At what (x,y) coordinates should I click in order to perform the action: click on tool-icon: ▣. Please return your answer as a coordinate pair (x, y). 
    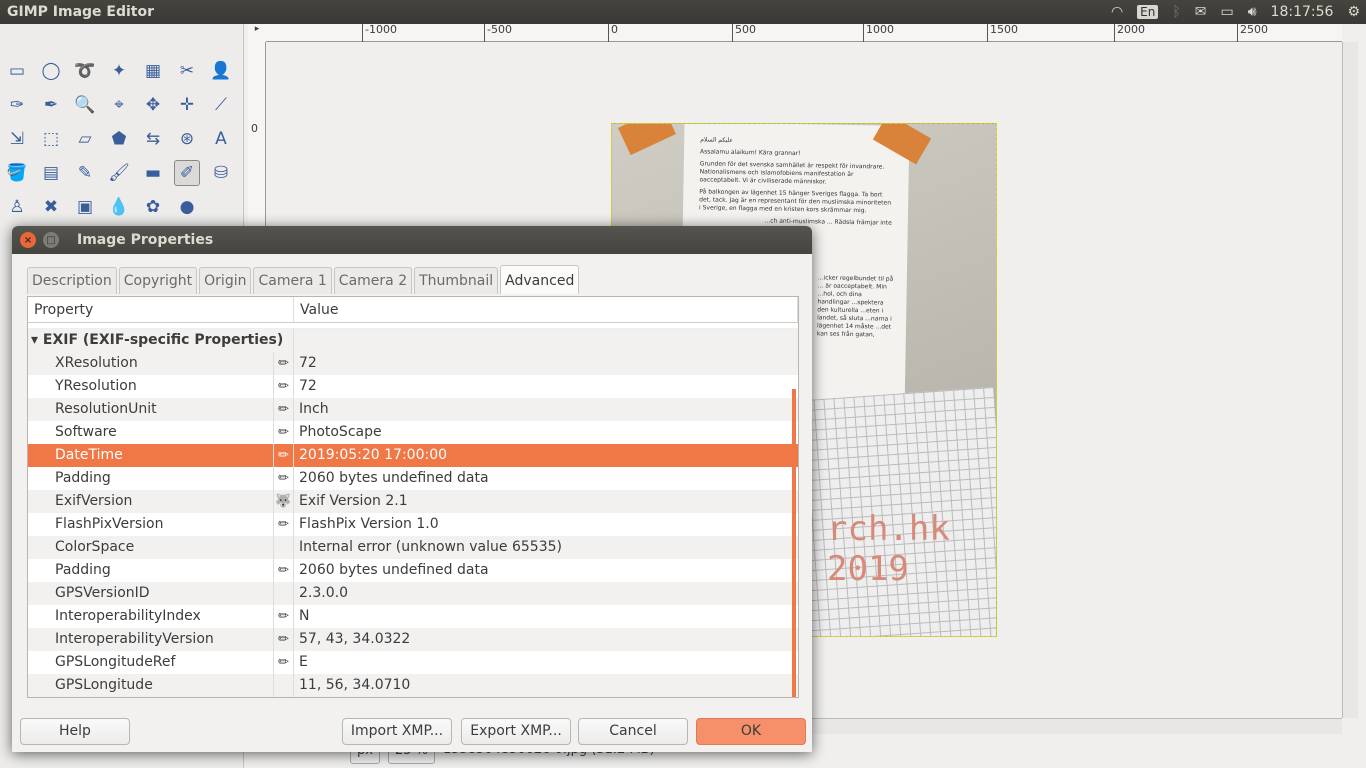
    Looking at the image, I should click on (85, 207).